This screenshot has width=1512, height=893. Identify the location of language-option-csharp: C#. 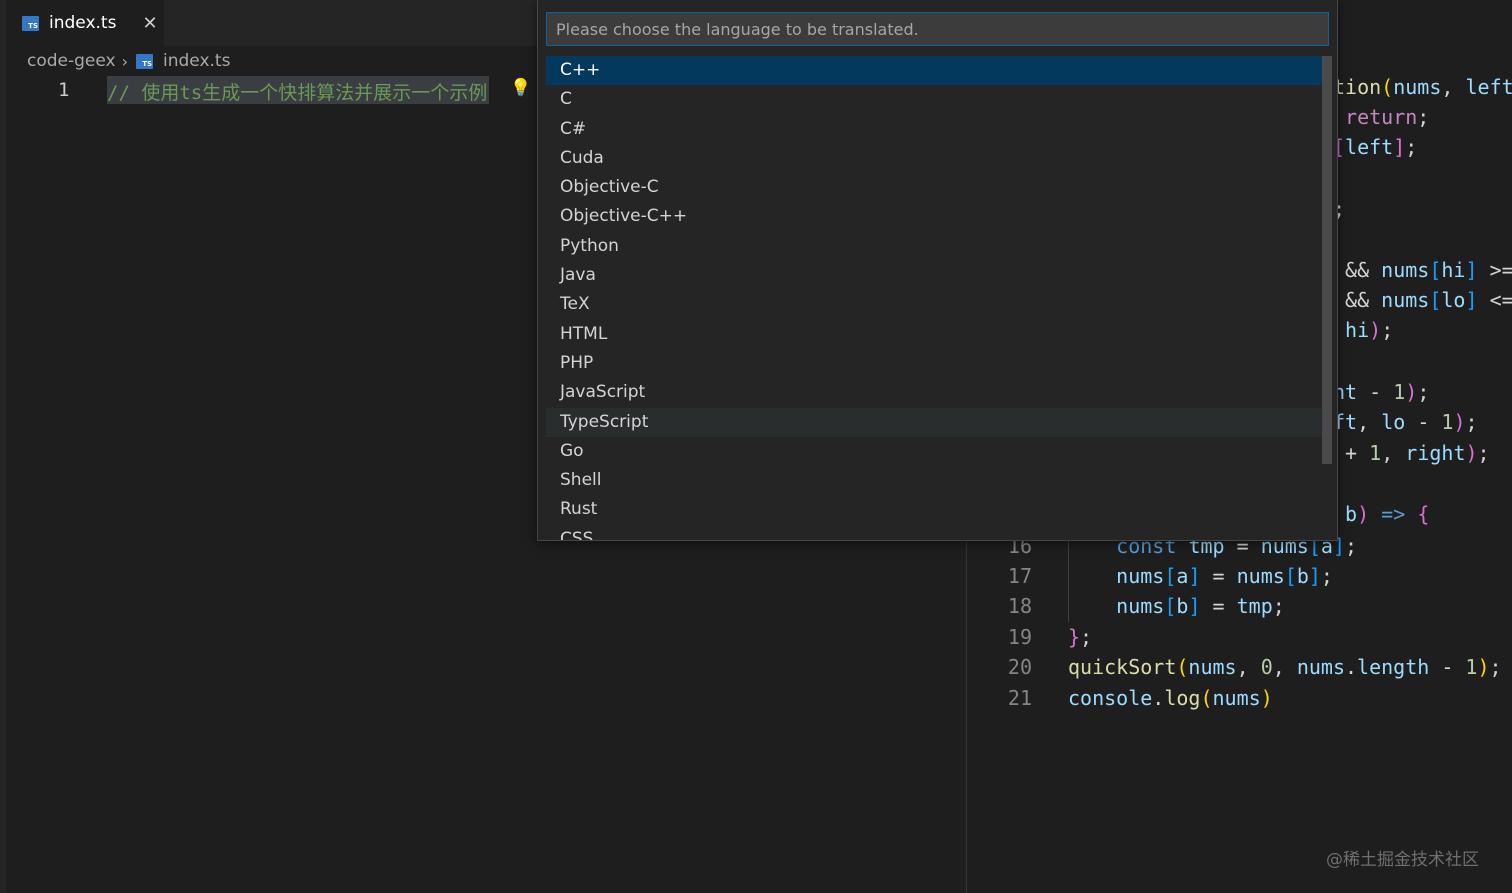
(934, 129).